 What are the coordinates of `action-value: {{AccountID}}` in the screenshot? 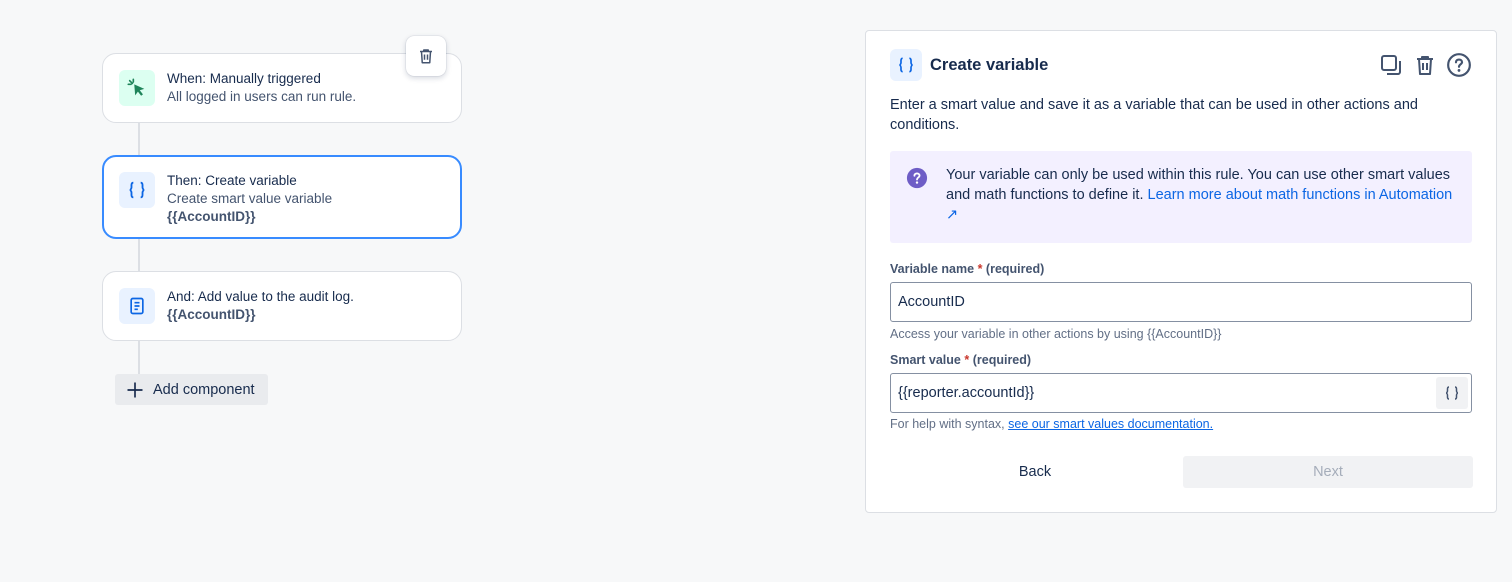 It's located at (211, 216).